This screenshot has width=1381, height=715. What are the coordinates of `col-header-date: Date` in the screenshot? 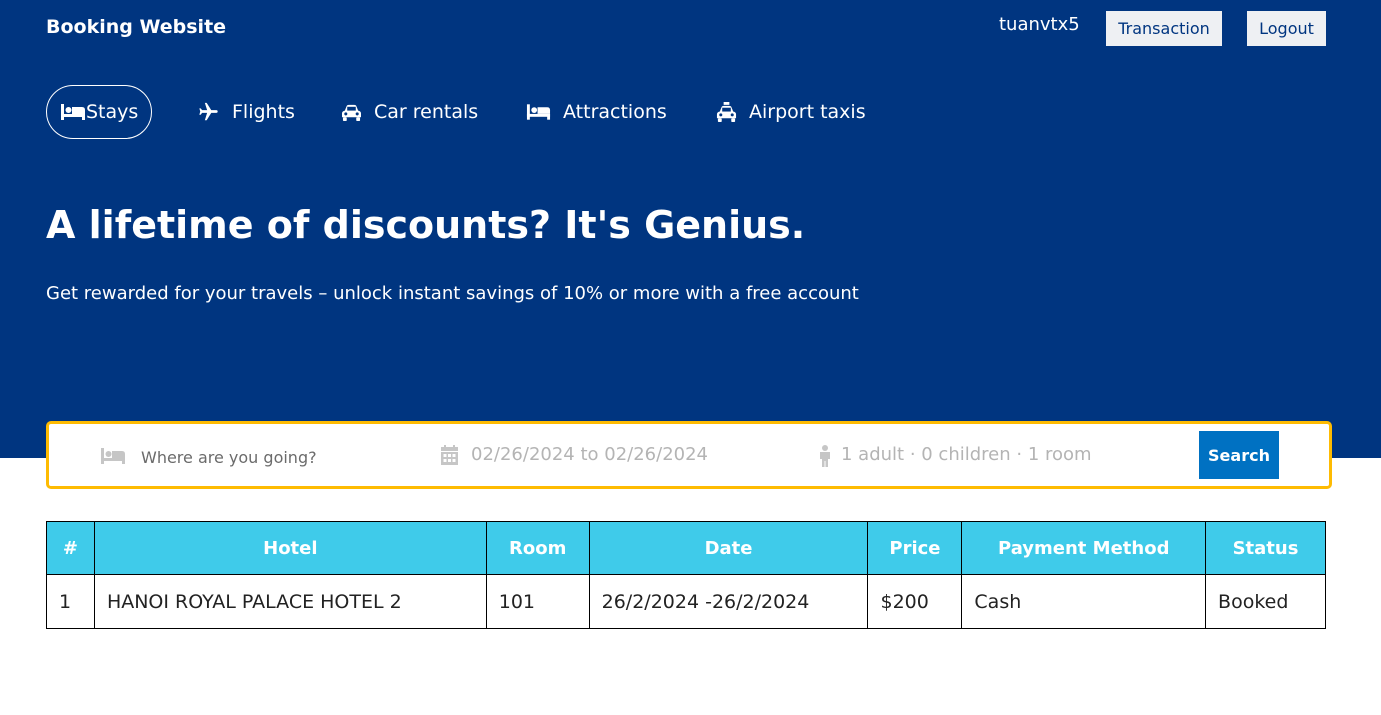 It's located at (728, 548).